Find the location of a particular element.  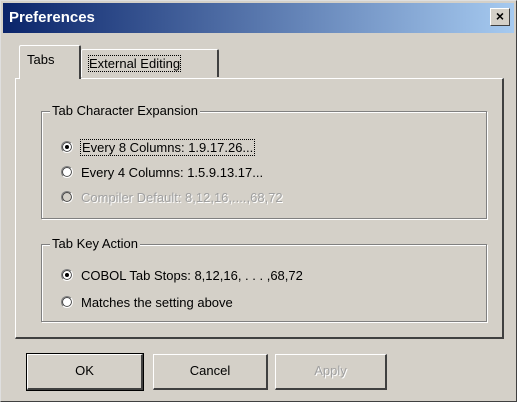

tab-external-editing: External Editing is located at coordinates (150, 63).